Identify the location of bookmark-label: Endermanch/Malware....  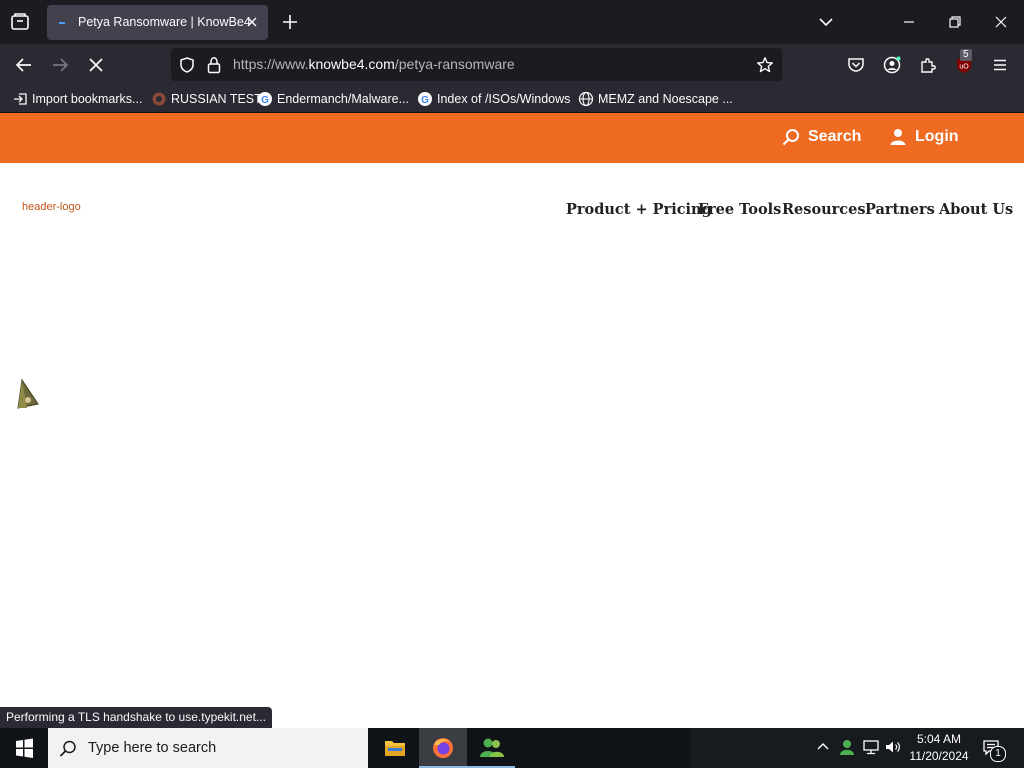
(343, 99).